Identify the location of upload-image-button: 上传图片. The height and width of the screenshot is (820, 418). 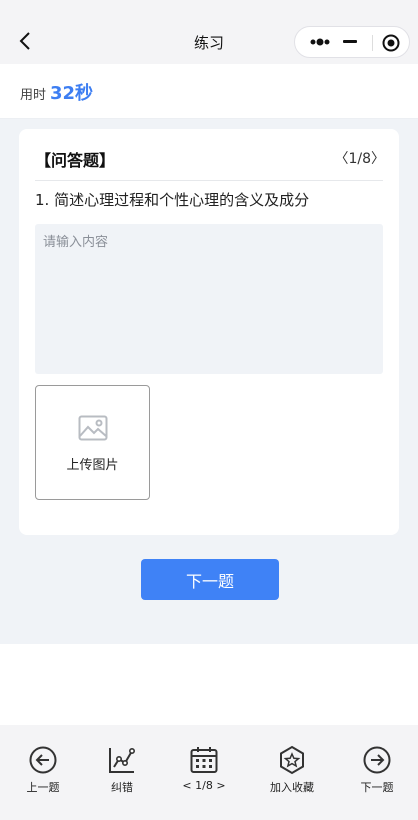
(92, 442).